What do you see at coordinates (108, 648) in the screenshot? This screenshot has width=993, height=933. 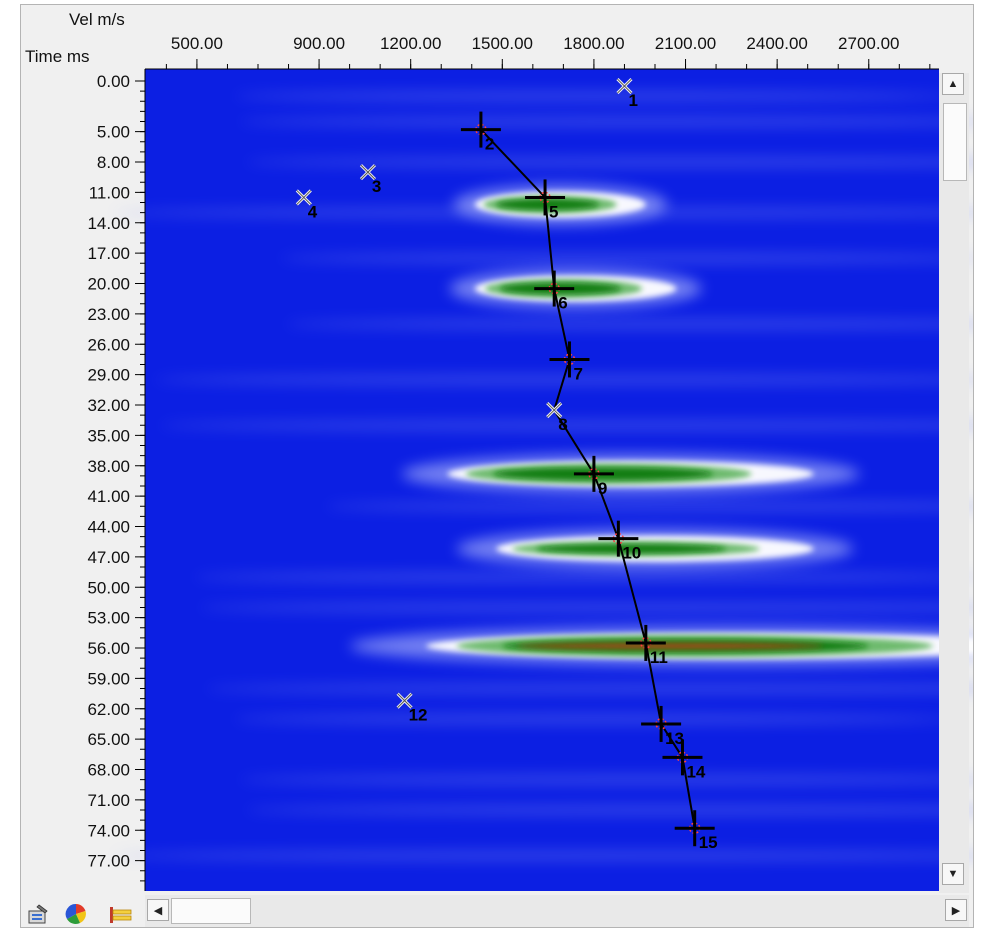 I see `y-tick-label: 56.00` at bounding box center [108, 648].